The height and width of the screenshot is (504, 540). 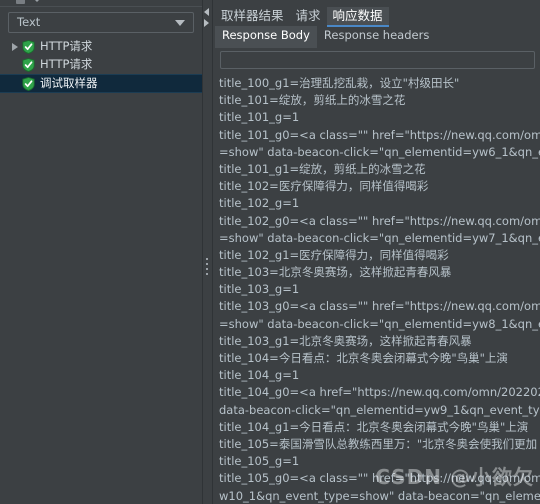 I want to click on tab-response-data: 响应数据, so click(x=357, y=16).